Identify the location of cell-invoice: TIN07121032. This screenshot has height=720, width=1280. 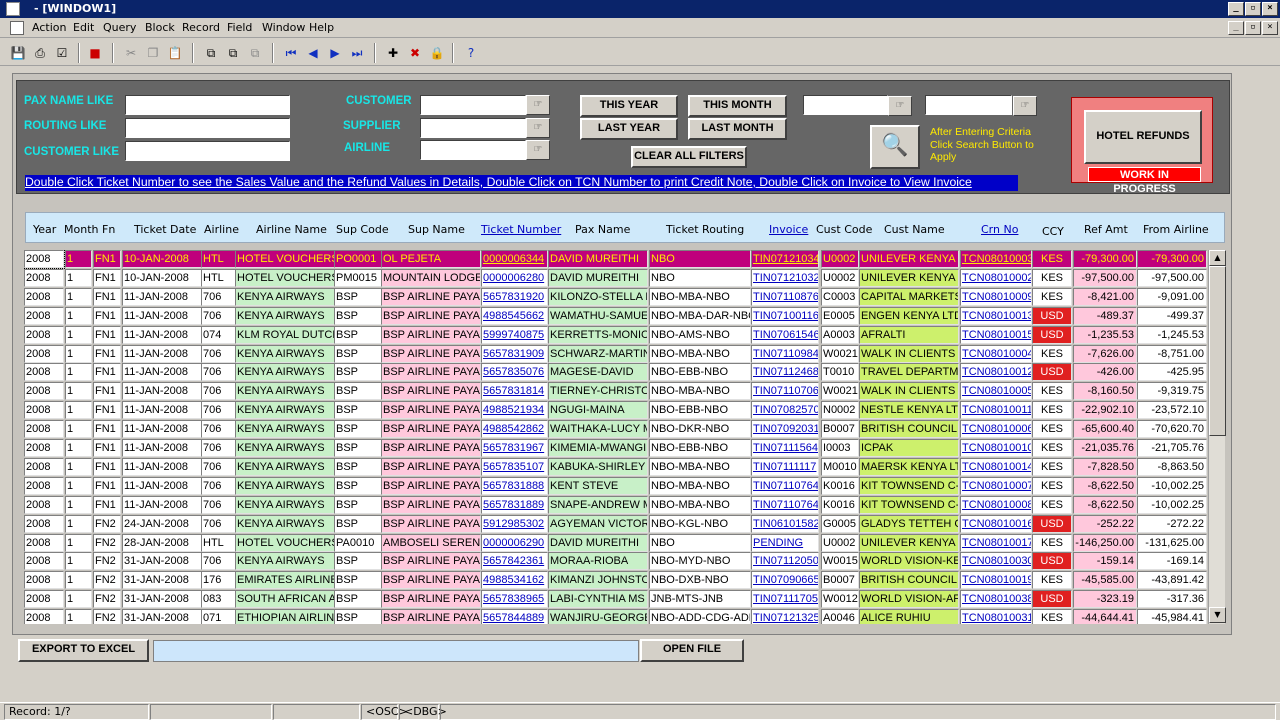
(785, 277).